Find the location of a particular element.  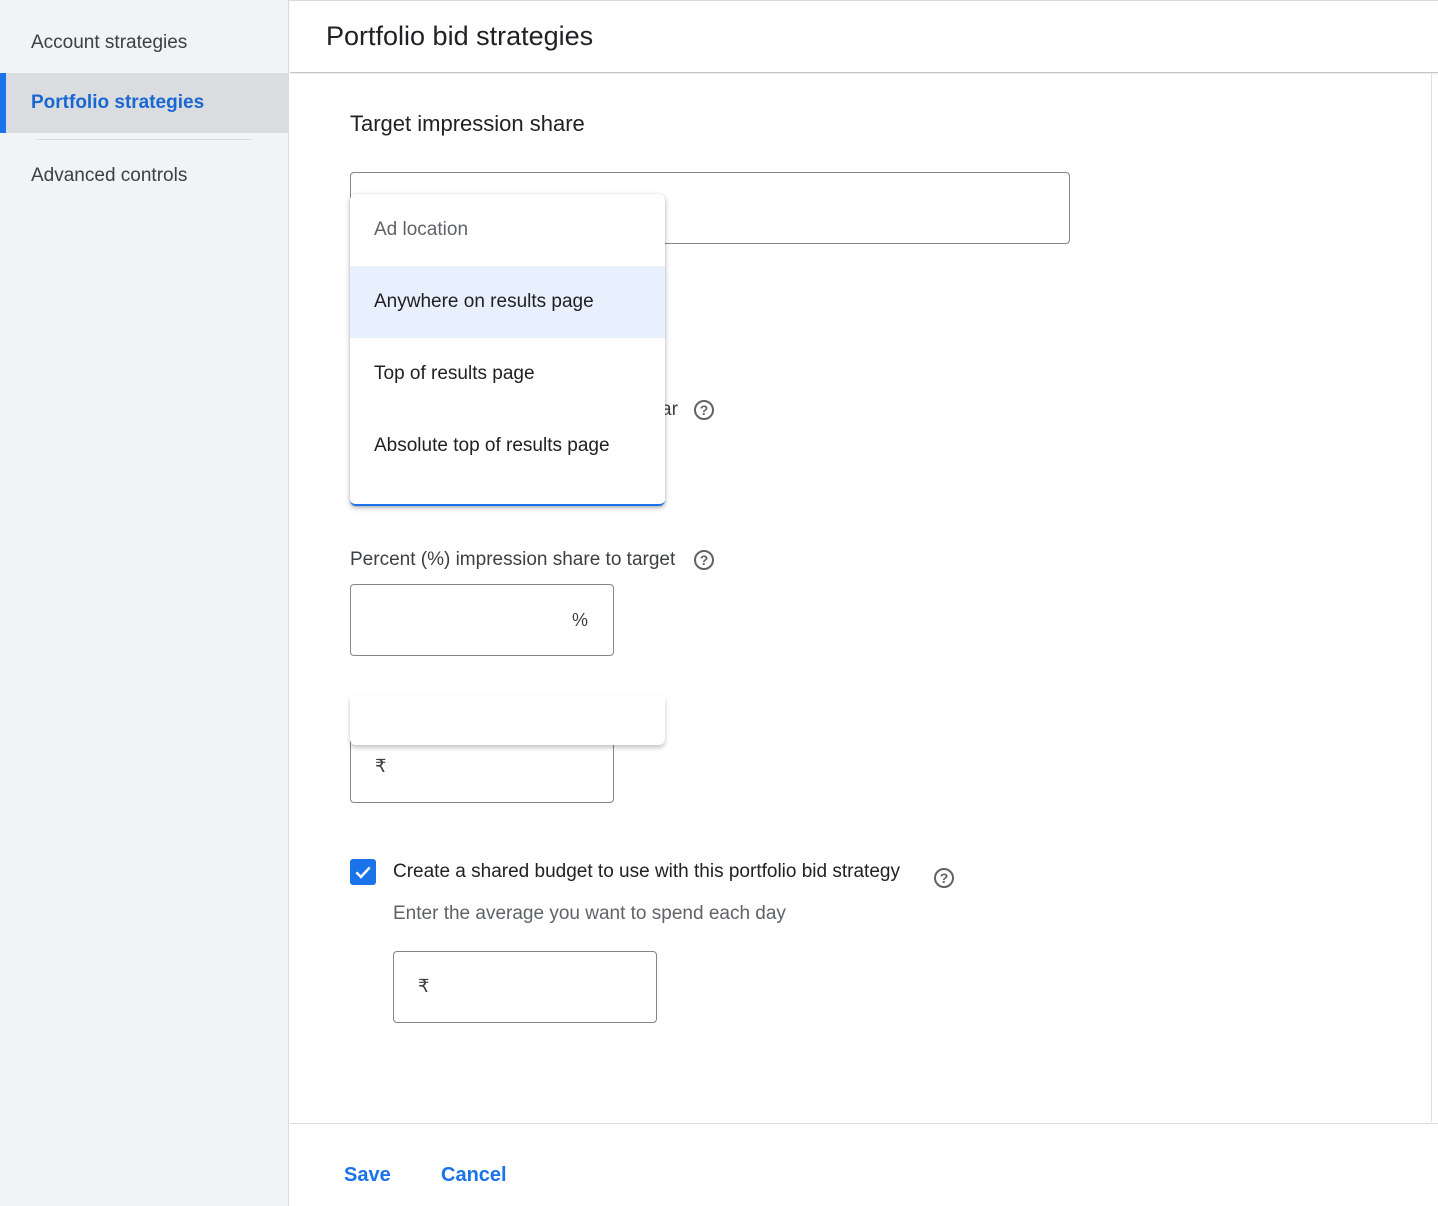

page-title: Portfolio bid strategies is located at coordinates (460, 36).